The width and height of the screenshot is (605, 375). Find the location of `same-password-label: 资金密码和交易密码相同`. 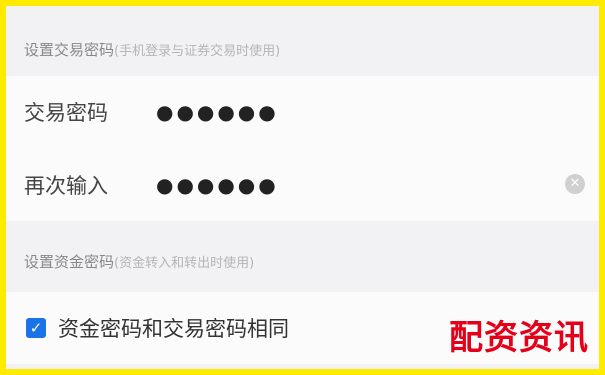

same-password-label: 资金密码和交易密码相同 is located at coordinates (173, 329).